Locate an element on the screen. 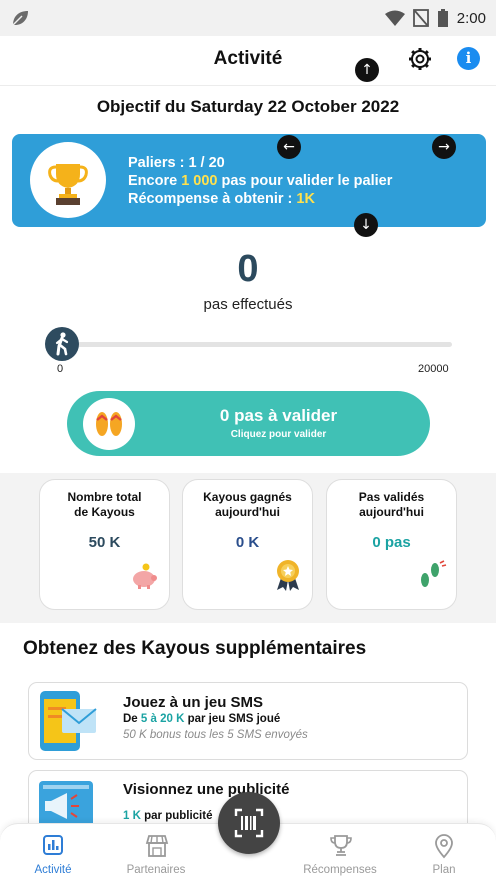 The image size is (496, 885). stat-value: 0 K is located at coordinates (247, 542).